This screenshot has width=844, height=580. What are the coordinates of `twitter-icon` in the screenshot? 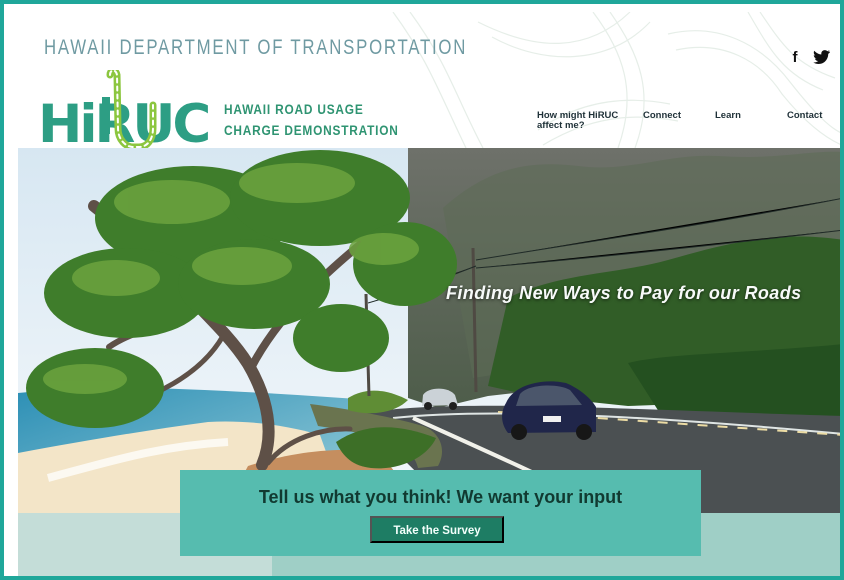 It's located at (822, 57).